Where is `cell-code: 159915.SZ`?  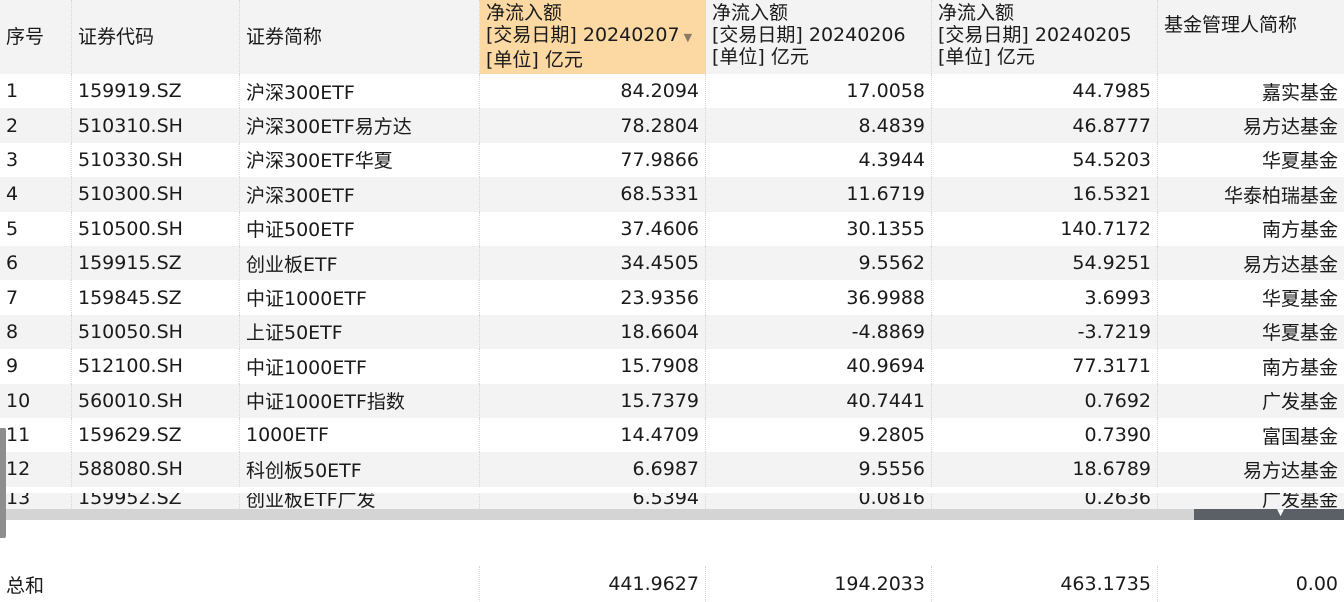 cell-code: 159915.SZ is located at coordinates (156, 263).